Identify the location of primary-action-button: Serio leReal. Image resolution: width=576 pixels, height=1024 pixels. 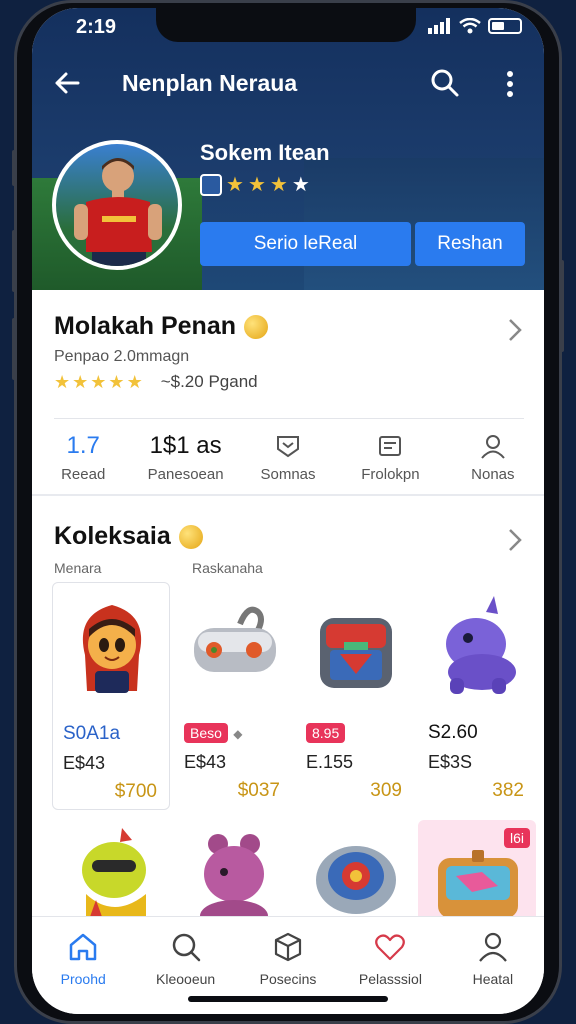
(305, 244).